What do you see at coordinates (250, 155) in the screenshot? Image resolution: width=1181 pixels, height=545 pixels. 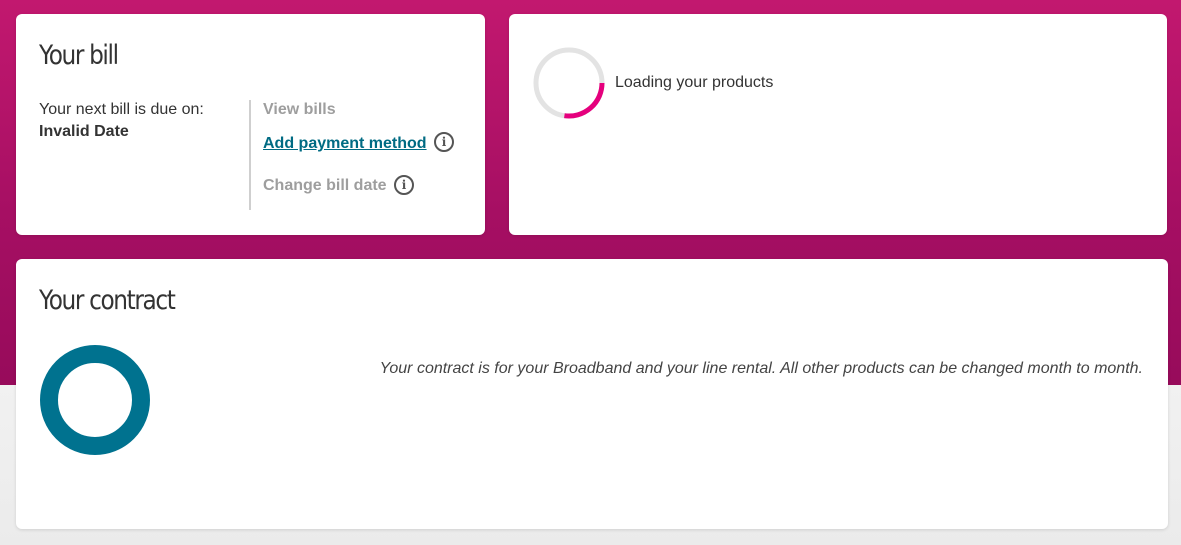 I see `bill-divider` at bounding box center [250, 155].